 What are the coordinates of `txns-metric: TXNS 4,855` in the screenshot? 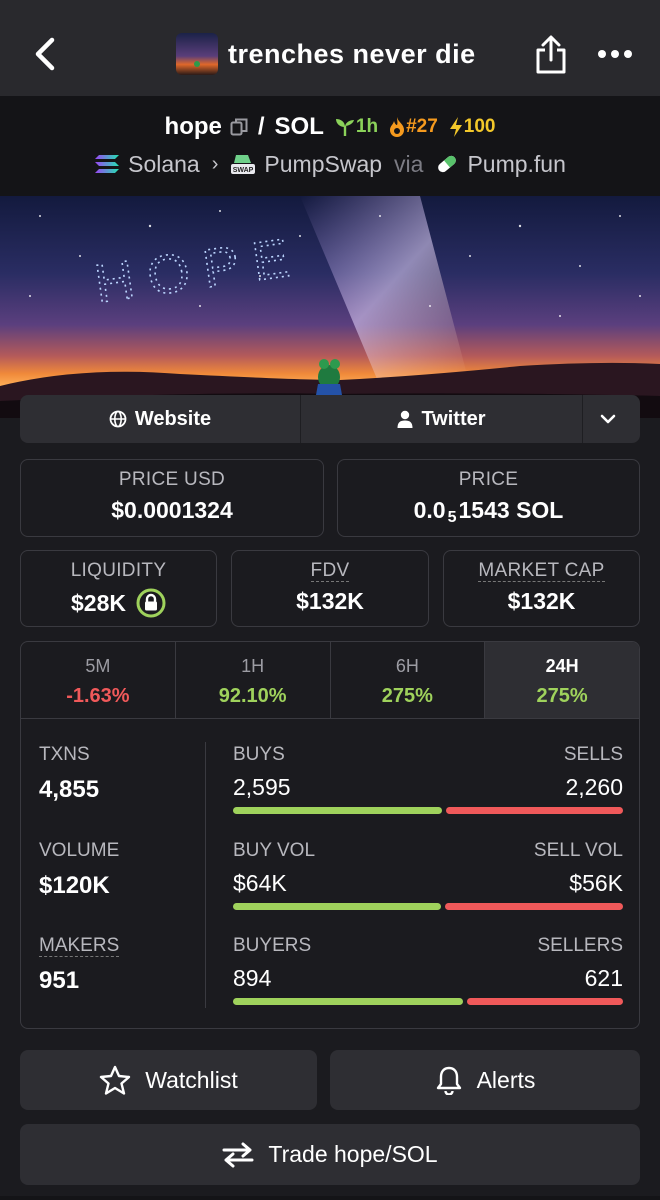 It's located at (69, 774).